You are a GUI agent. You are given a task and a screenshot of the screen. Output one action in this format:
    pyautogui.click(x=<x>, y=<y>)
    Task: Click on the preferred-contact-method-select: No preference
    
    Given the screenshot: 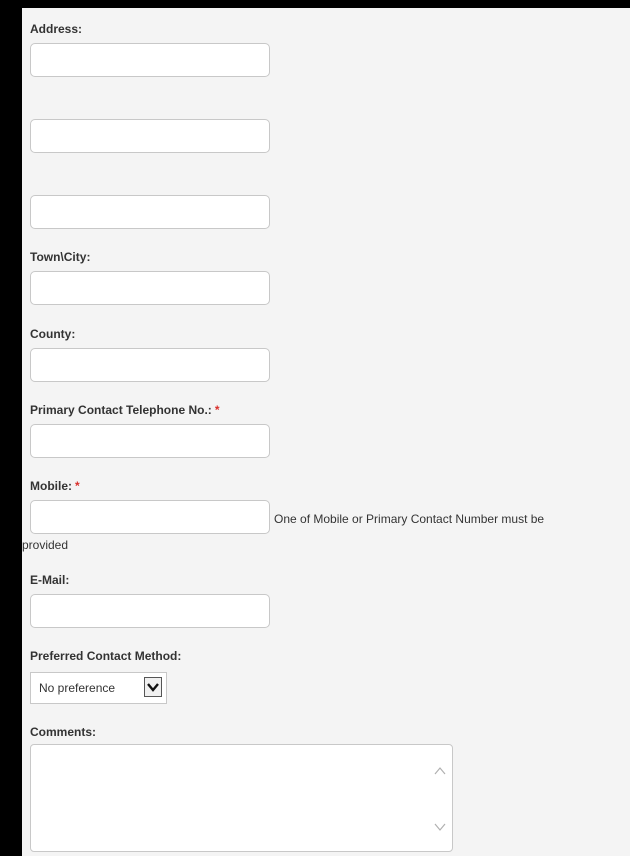 What is the action you would take?
    pyautogui.click(x=98, y=688)
    